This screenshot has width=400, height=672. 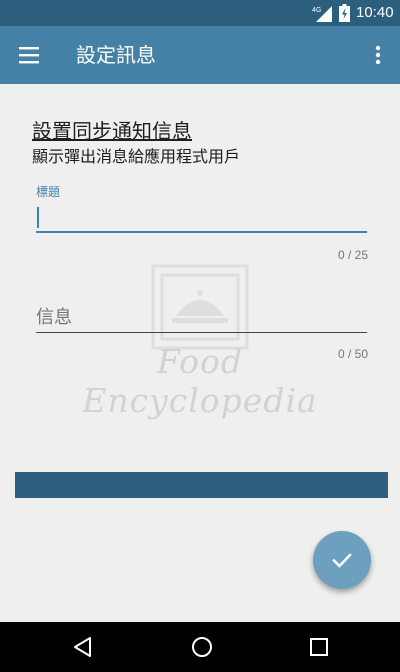 What do you see at coordinates (378, 55) in the screenshot?
I see `more-vert-icon` at bounding box center [378, 55].